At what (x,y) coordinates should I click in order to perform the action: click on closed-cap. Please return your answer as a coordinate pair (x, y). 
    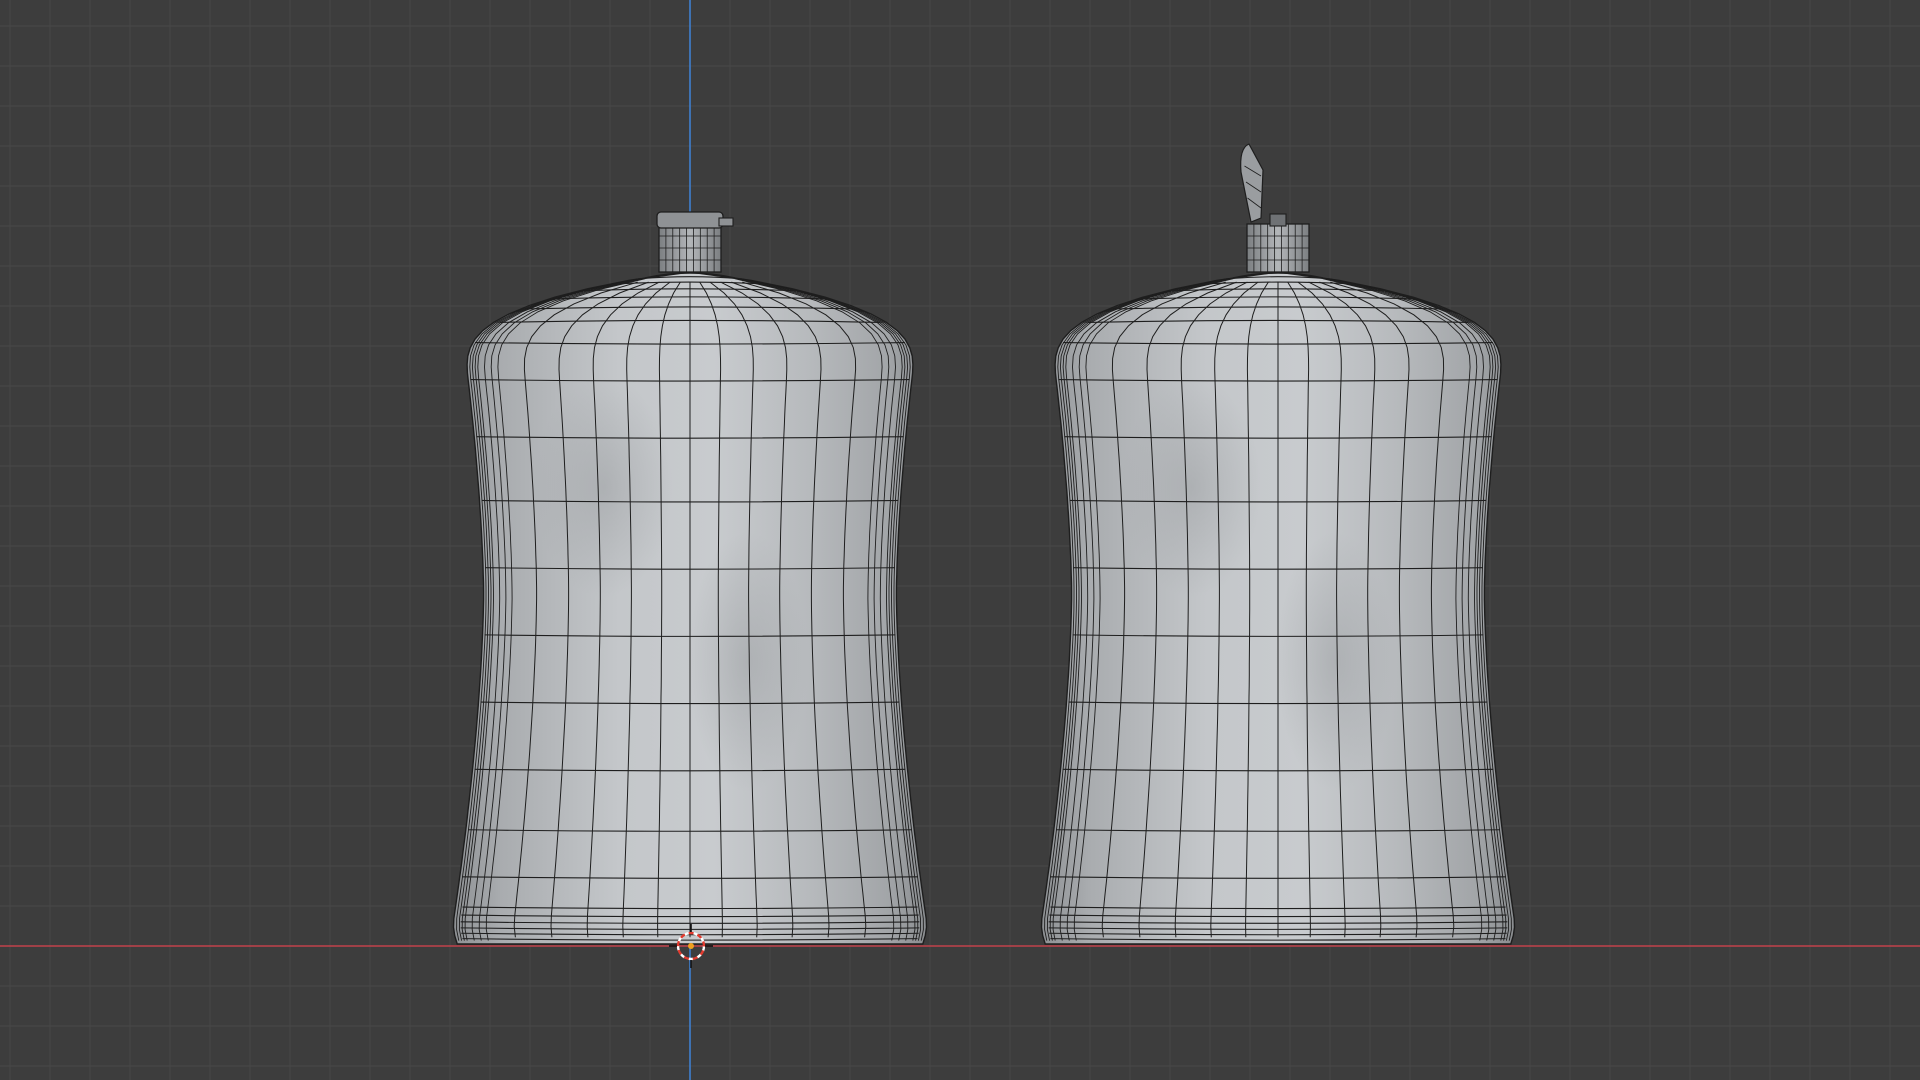
    Looking at the image, I should click on (695, 242).